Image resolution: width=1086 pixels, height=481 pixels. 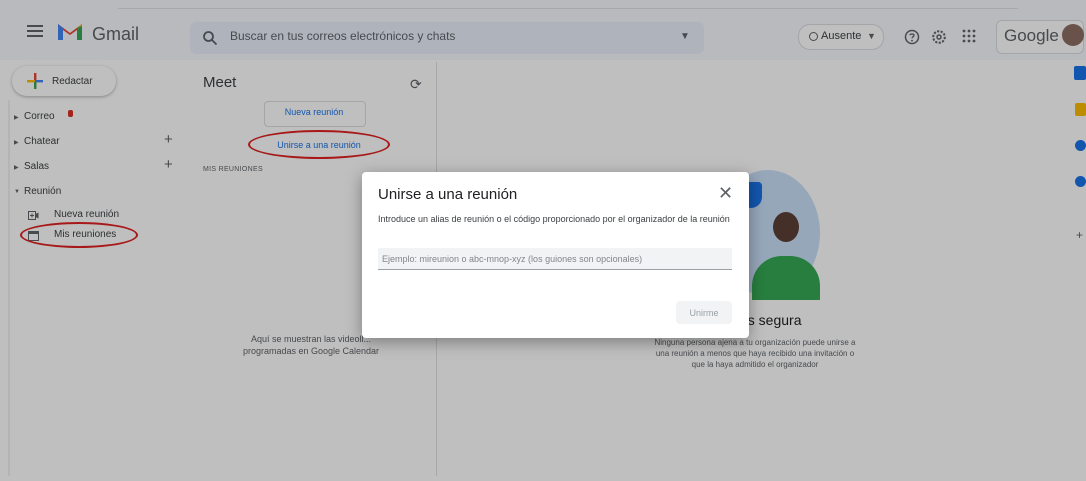 I want to click on close-icon: ✕, so click(x=725, y=193).